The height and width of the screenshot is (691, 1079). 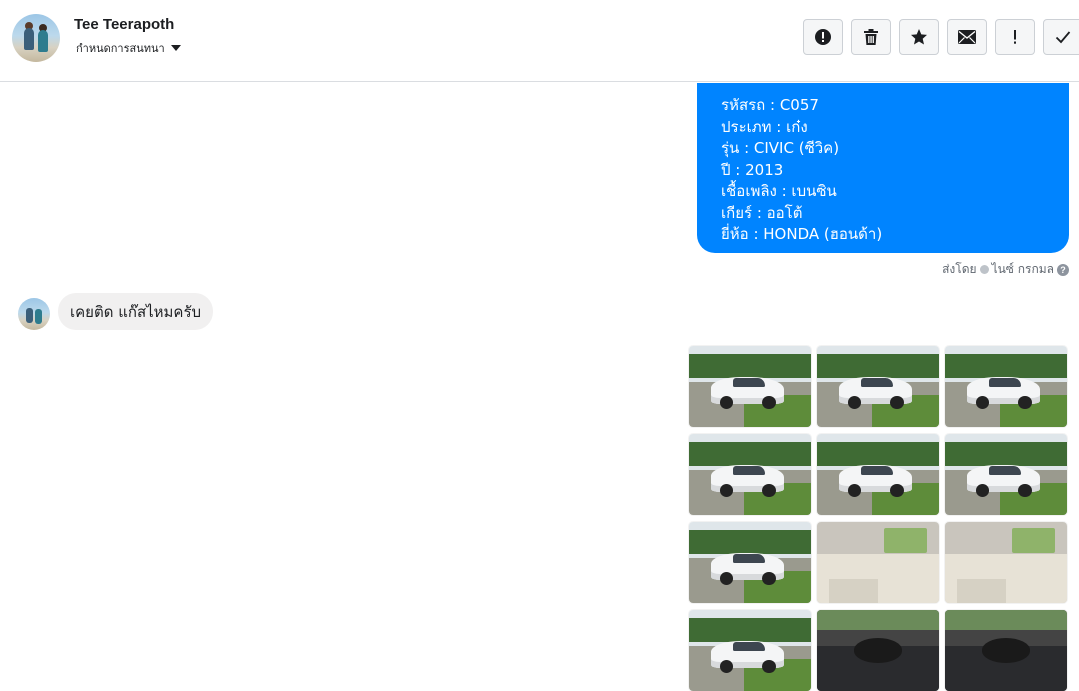 I want to click on mark-done-button, so click(x=1061, y=37).